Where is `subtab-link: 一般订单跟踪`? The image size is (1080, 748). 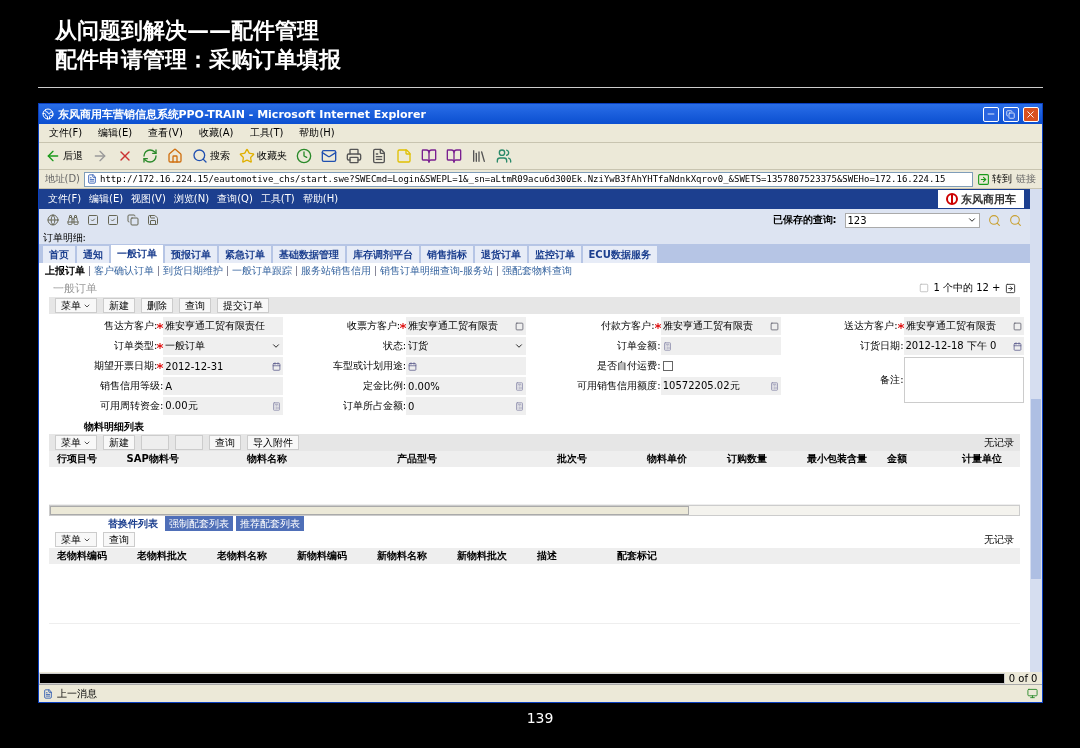
subtab-link: 一般订单跟踪 is located at coordinates (261, 271).